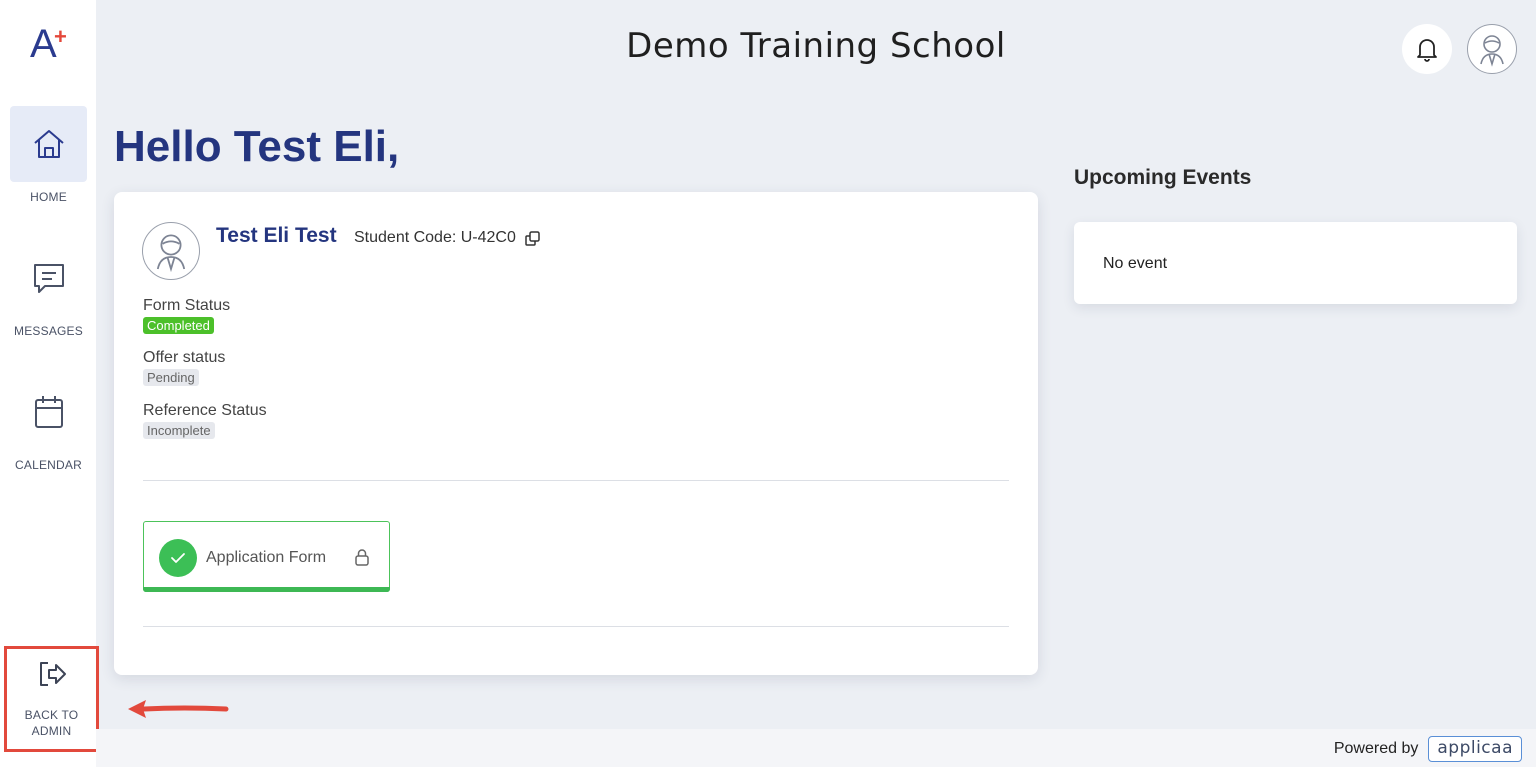 This screenshot has height=767, width=1536. What do you see at coordinates (51, 715) in the screenshot?
I see `back-to-admin-line1: BACK TO` at bounding box center [51, 715].